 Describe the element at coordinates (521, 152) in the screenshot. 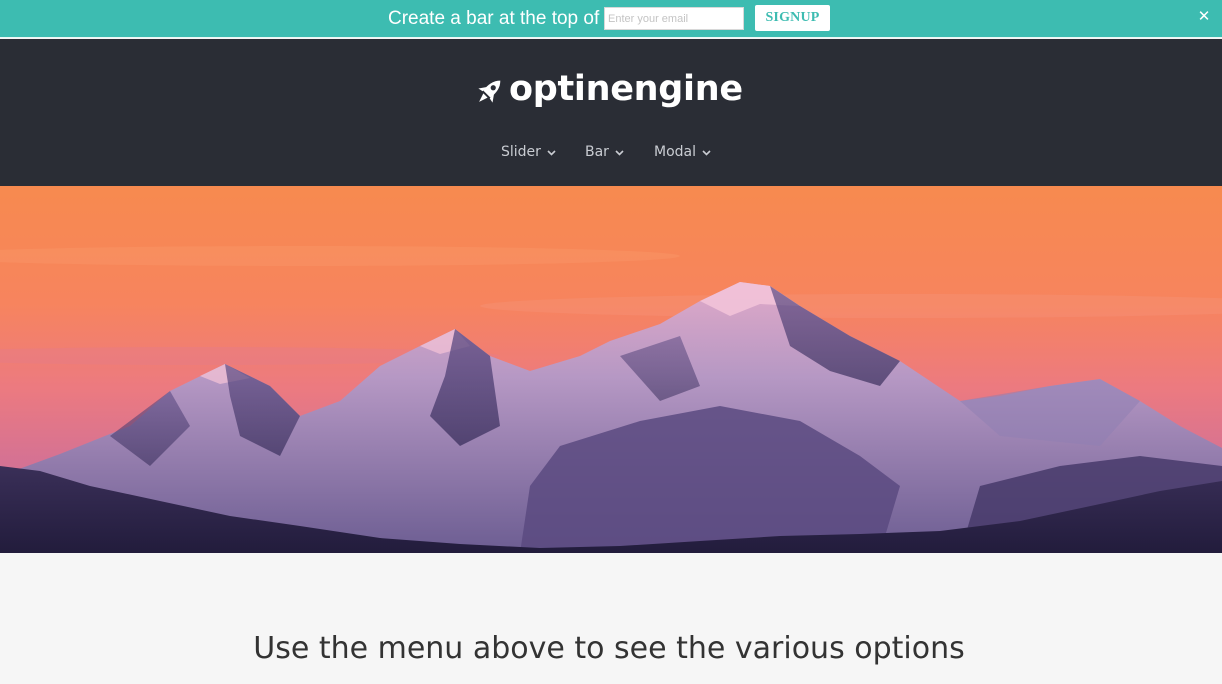

I see `nav-item-label: Slider` at that location.